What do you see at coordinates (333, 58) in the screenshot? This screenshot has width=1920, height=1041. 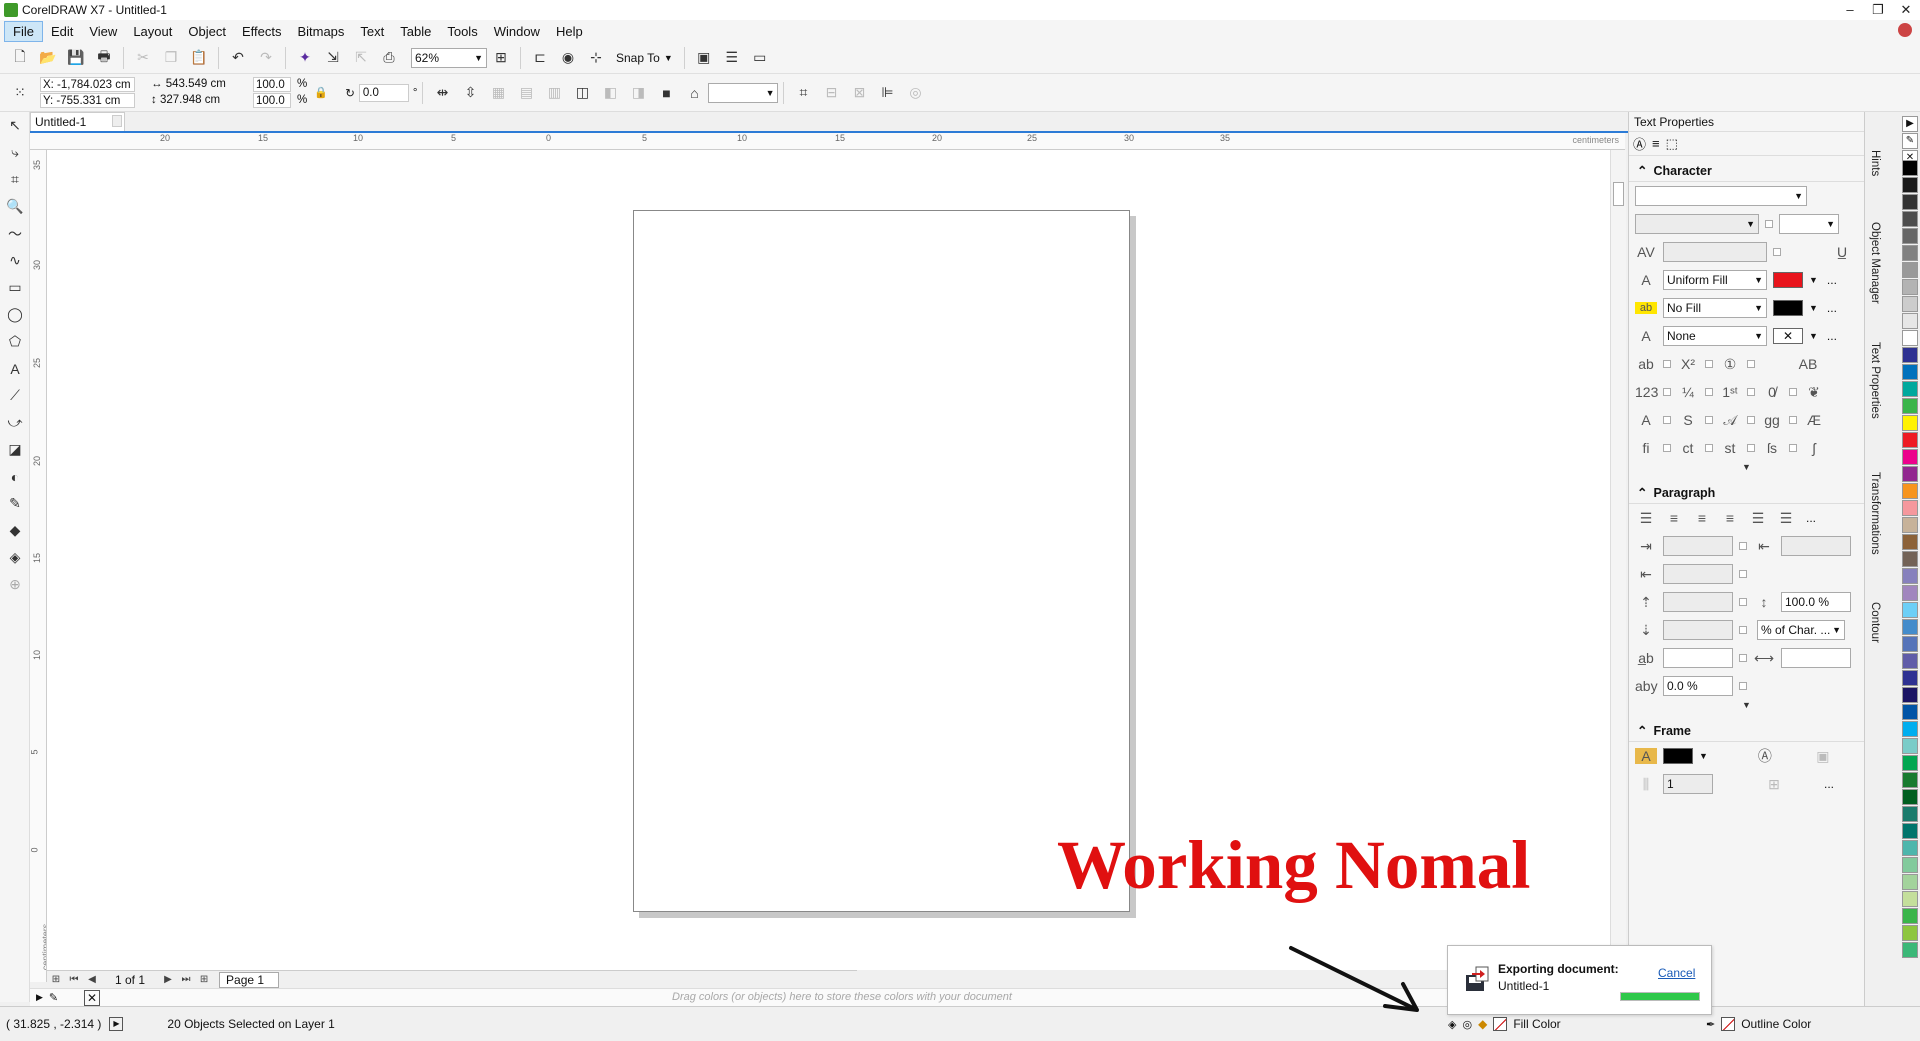 I see `import-icon: ⇲` at bounding box center [333, 58].